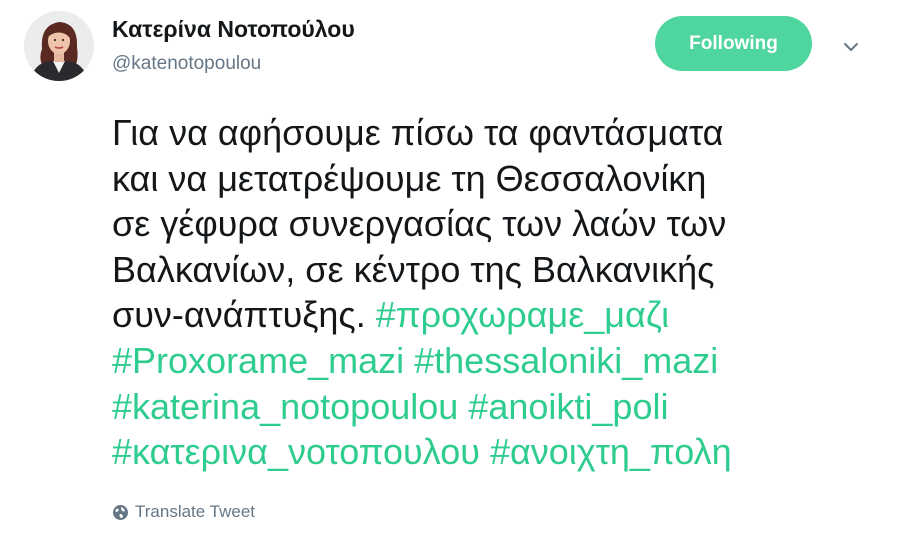 This screenshot has width=917, height=535. What do you see at coordinates (733, 43) in the screenshot?
I see `following-button: Following` at bounding box center [733, 43].